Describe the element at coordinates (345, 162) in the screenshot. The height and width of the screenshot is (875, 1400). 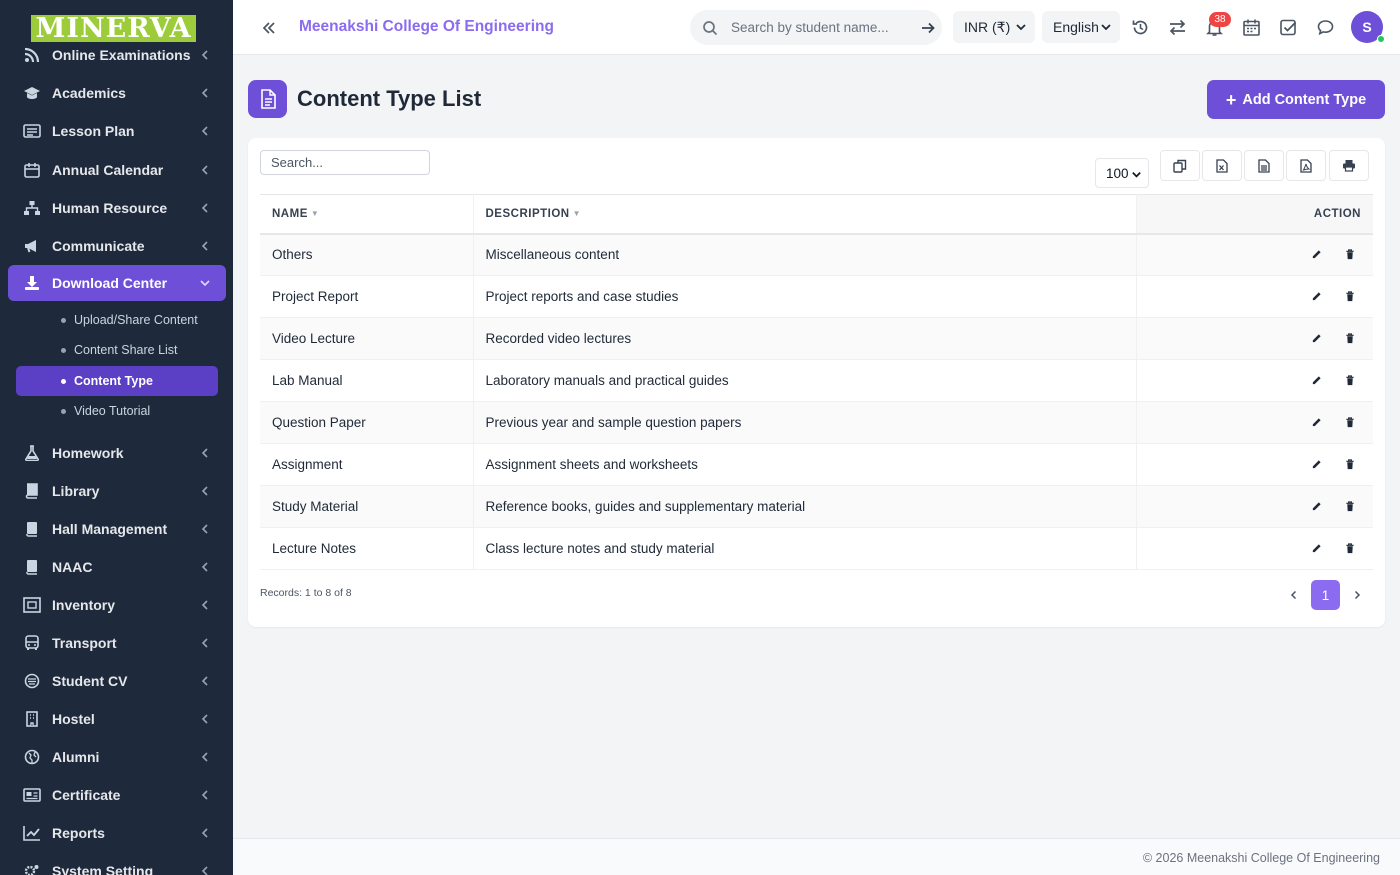
I see `table-search-input` at that location.